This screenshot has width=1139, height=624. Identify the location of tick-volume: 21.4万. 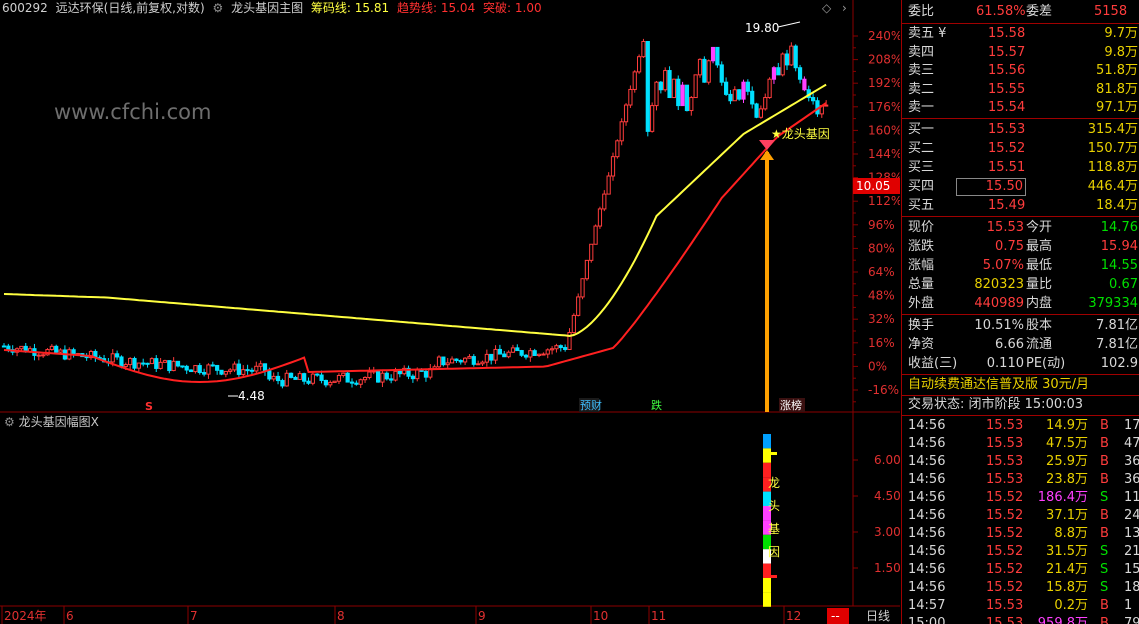
(1067, 569).